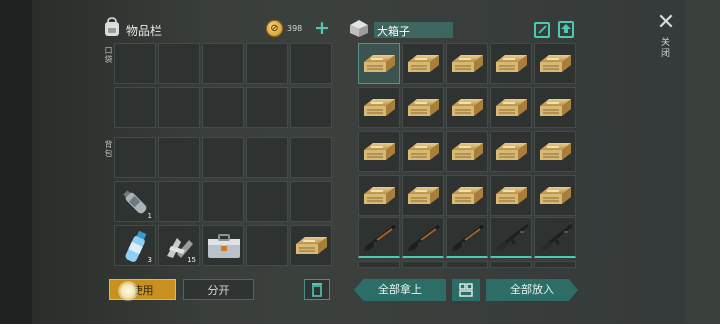 Image resolution: width=720 pixels, height=324 pixels. I want to click on rifle-icon, so click(556, 238).